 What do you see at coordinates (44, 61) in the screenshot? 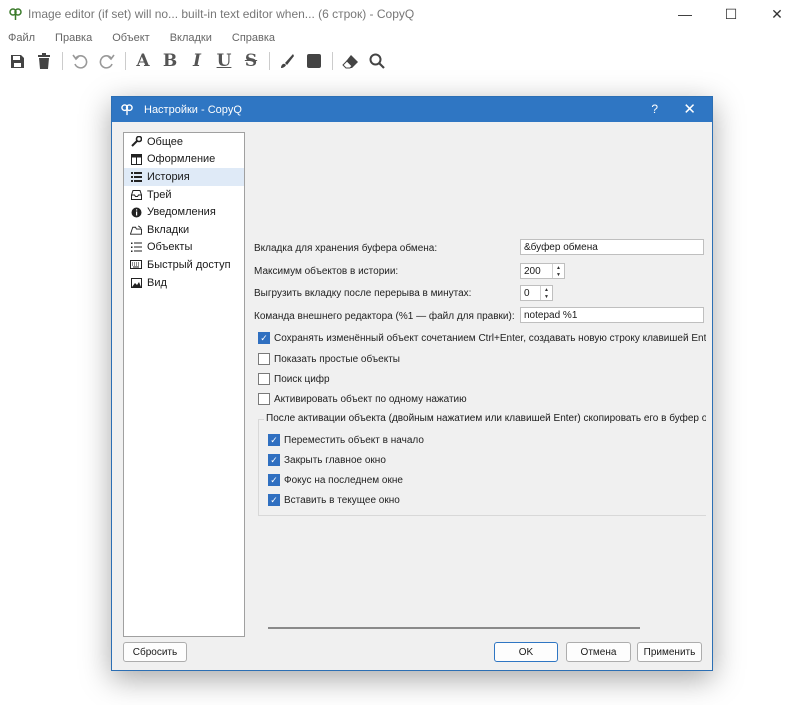
I see `trash-icon` at bounding box center [44, 61].